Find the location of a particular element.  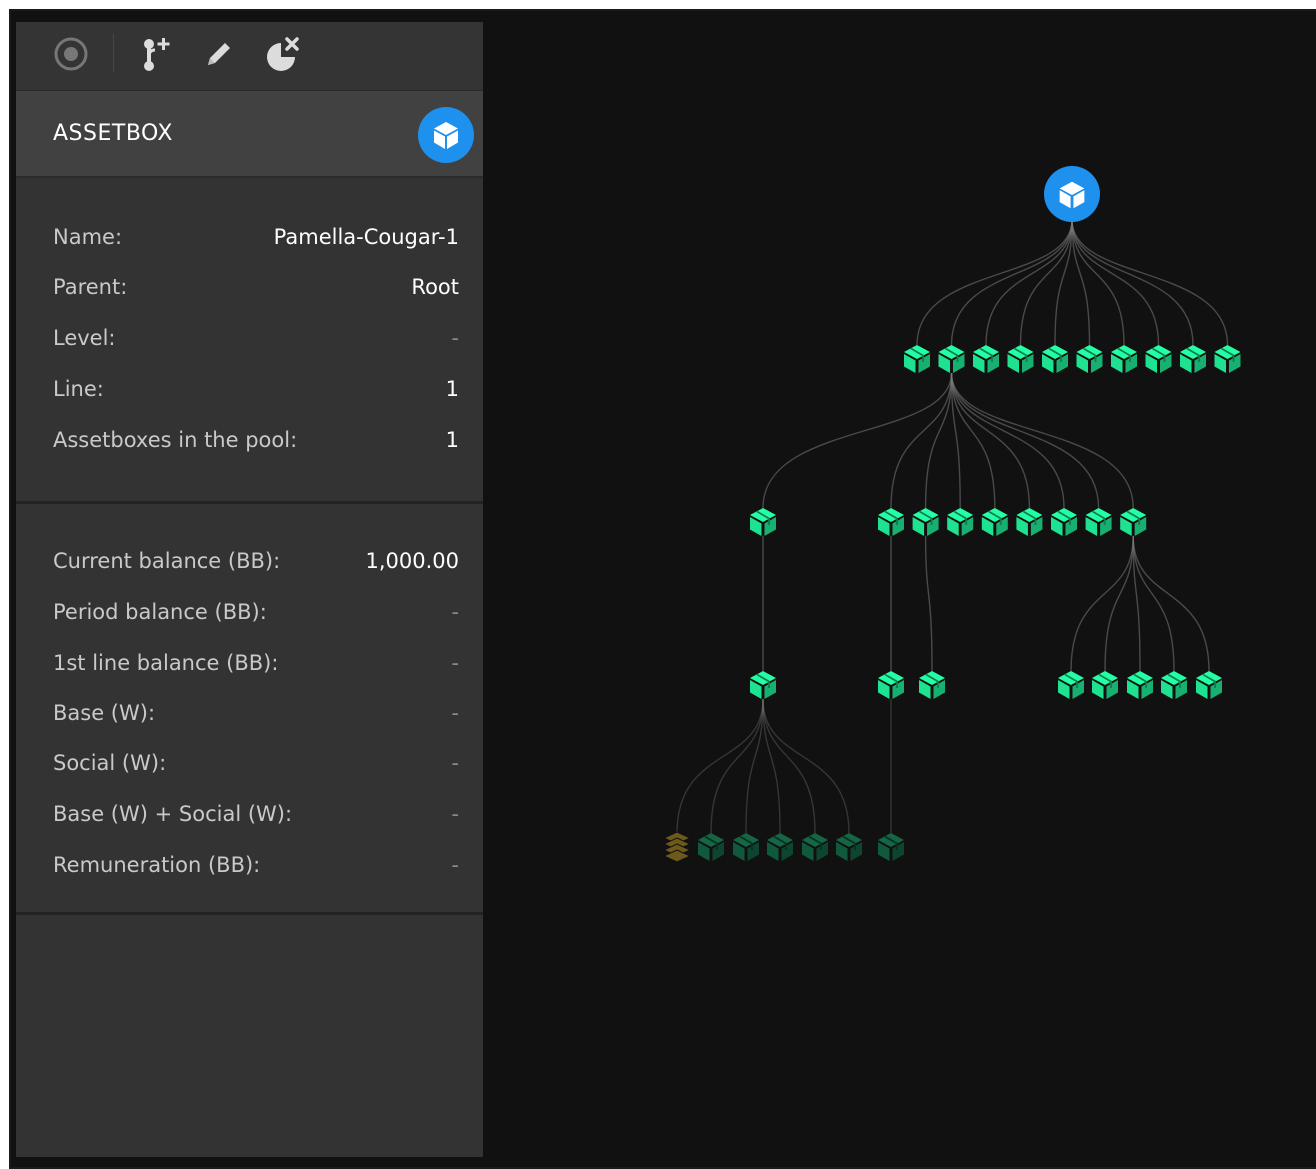

social-value: - is located at coordinates (455, 763).